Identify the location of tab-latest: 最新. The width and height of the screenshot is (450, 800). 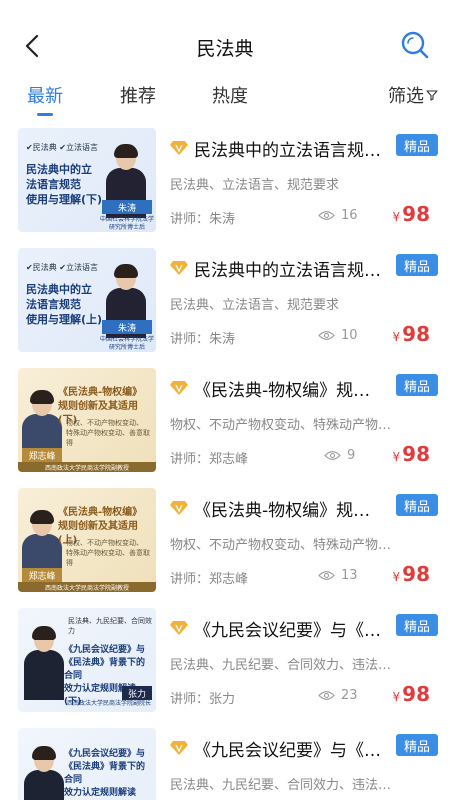
(45, 95).